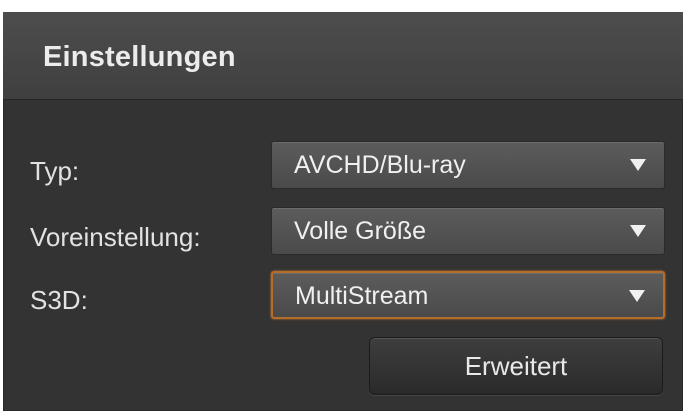 The image size is (689, 412). What do you see at coordinates (115, 237) in the screenshot?
I see `preset-label: Voreinstellung:` at bounding box center [115, 237].